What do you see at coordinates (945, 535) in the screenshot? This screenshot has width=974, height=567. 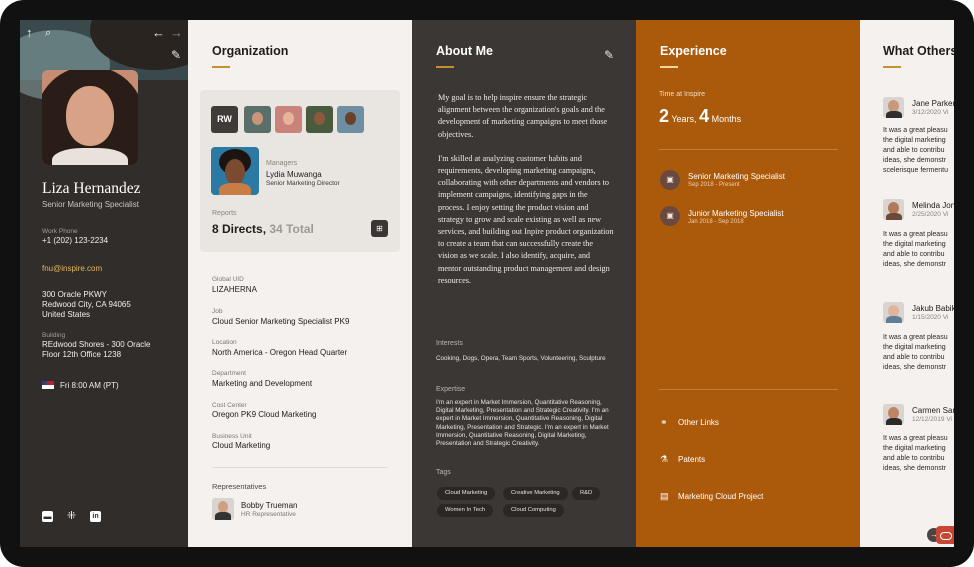 I see `oracle-logo` at bounding box center [945, 535].